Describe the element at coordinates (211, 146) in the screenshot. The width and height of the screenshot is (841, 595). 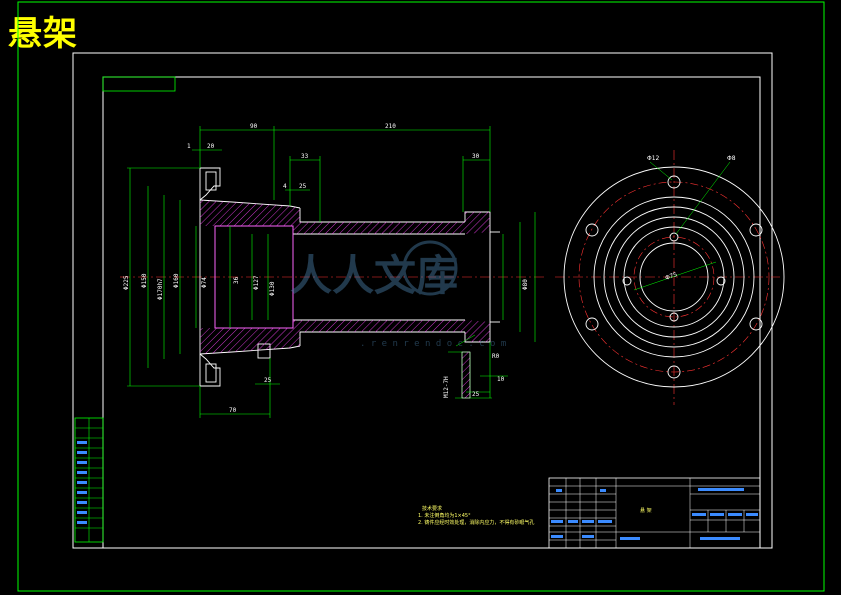
I see `dim-top-20: 20` at that location.